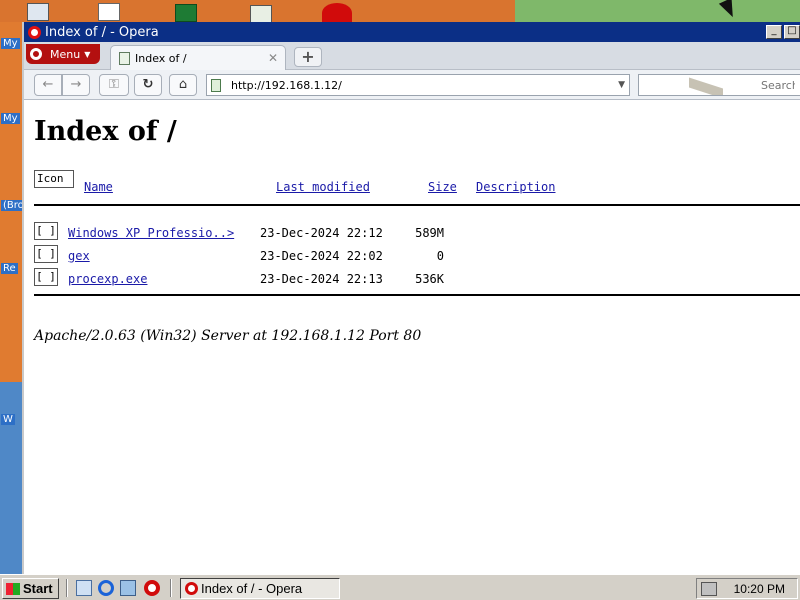 The width and height of the screenshot is (800, 600). Describe the element at coordinates (114, 85) in the screenshot. I see `wand-key-button: ⚿` at that location.